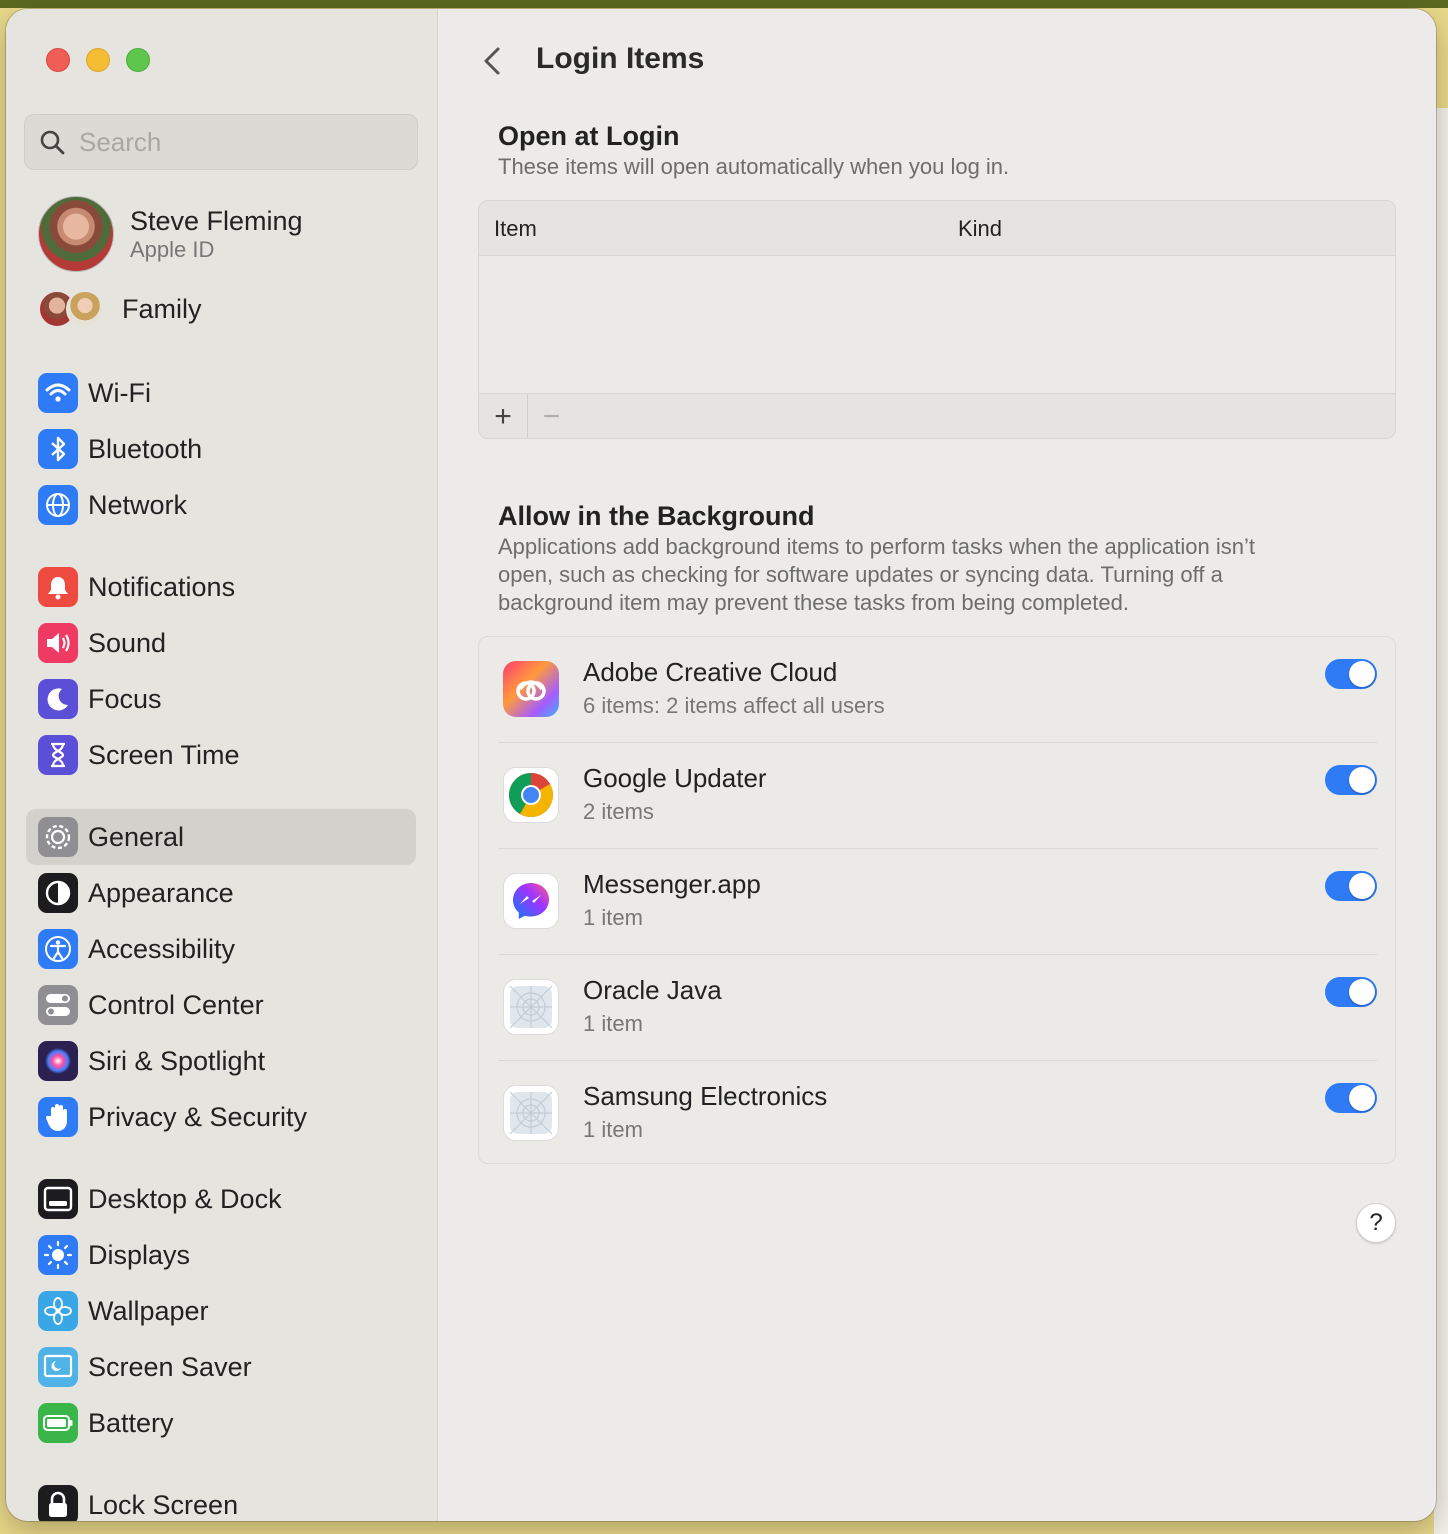  I want to click on siri-icon, so click(58, 1061).